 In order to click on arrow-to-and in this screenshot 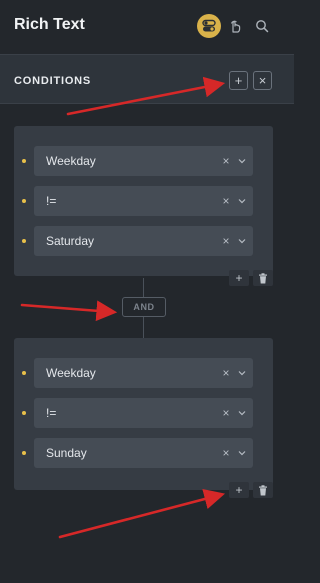, I will do `click(69, 311)`.